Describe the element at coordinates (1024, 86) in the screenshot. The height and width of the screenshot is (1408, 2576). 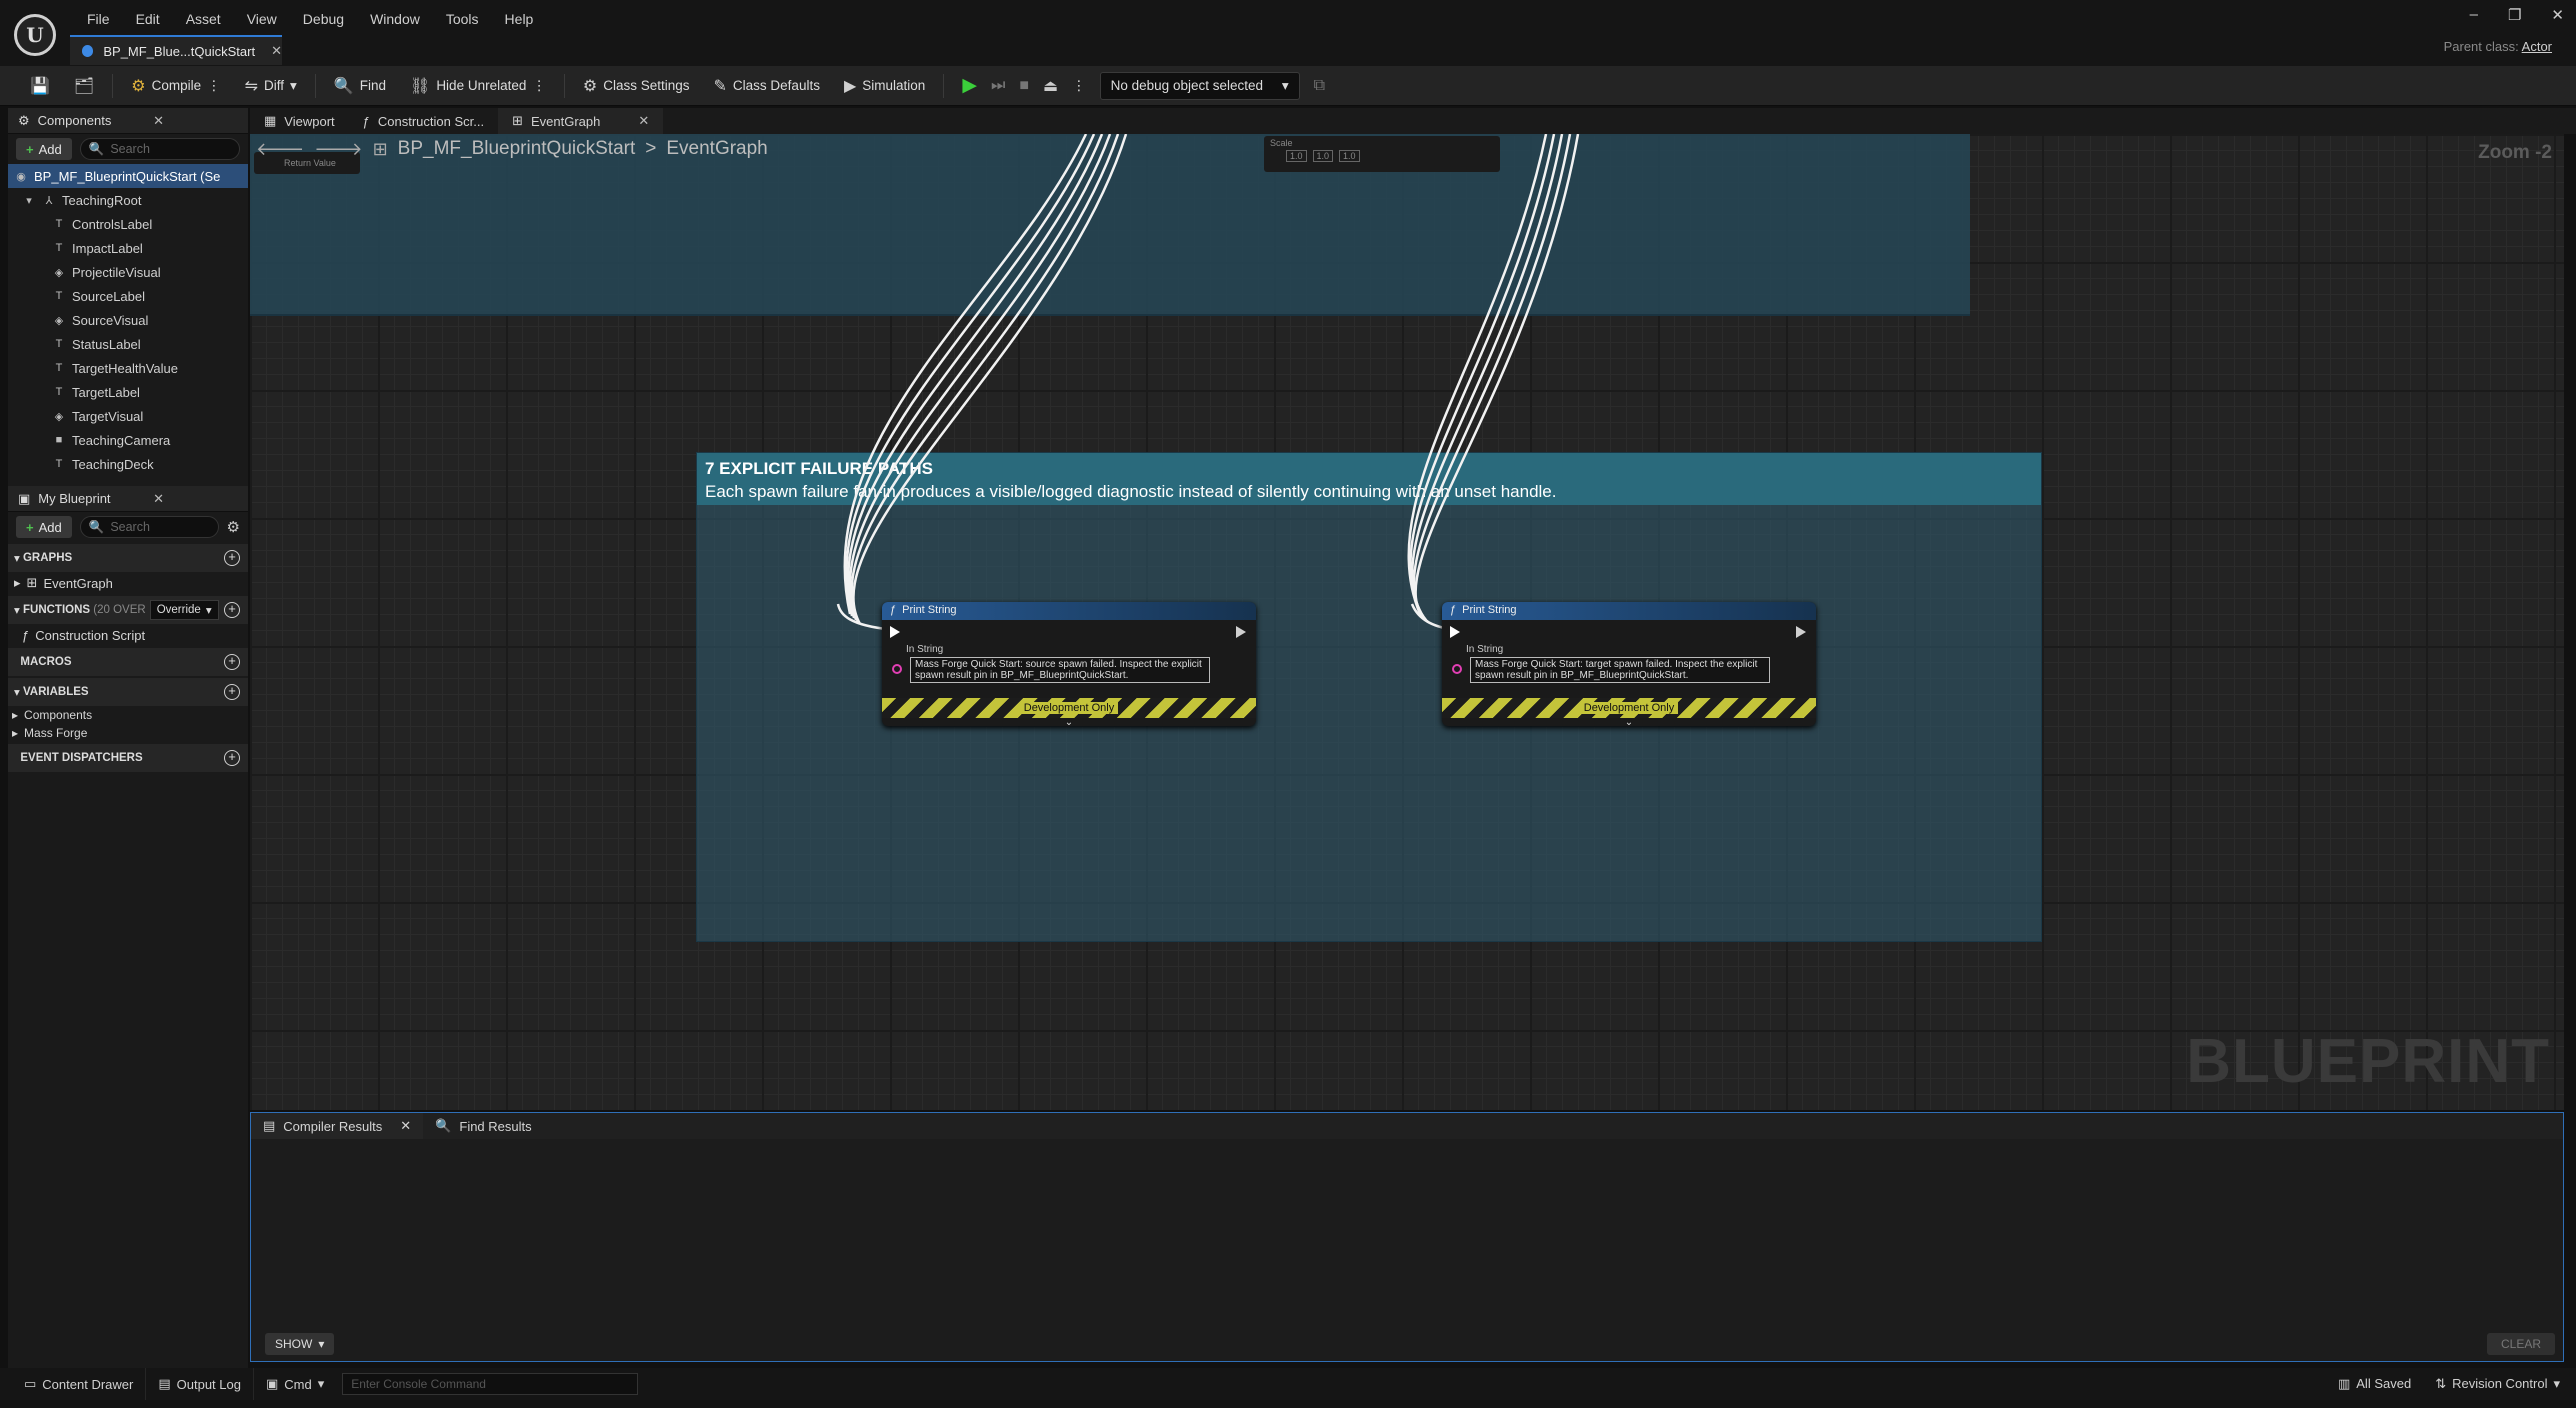
I see `stop-icon: ■` at that location.